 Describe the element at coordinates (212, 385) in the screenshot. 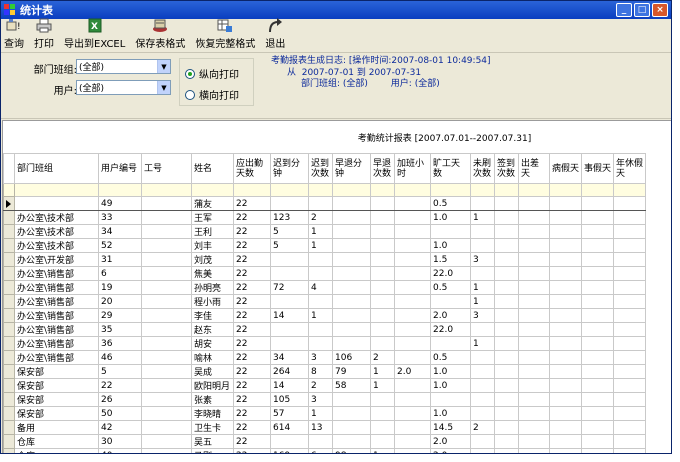

I see `table-cell: 欧阳明月` at that location.